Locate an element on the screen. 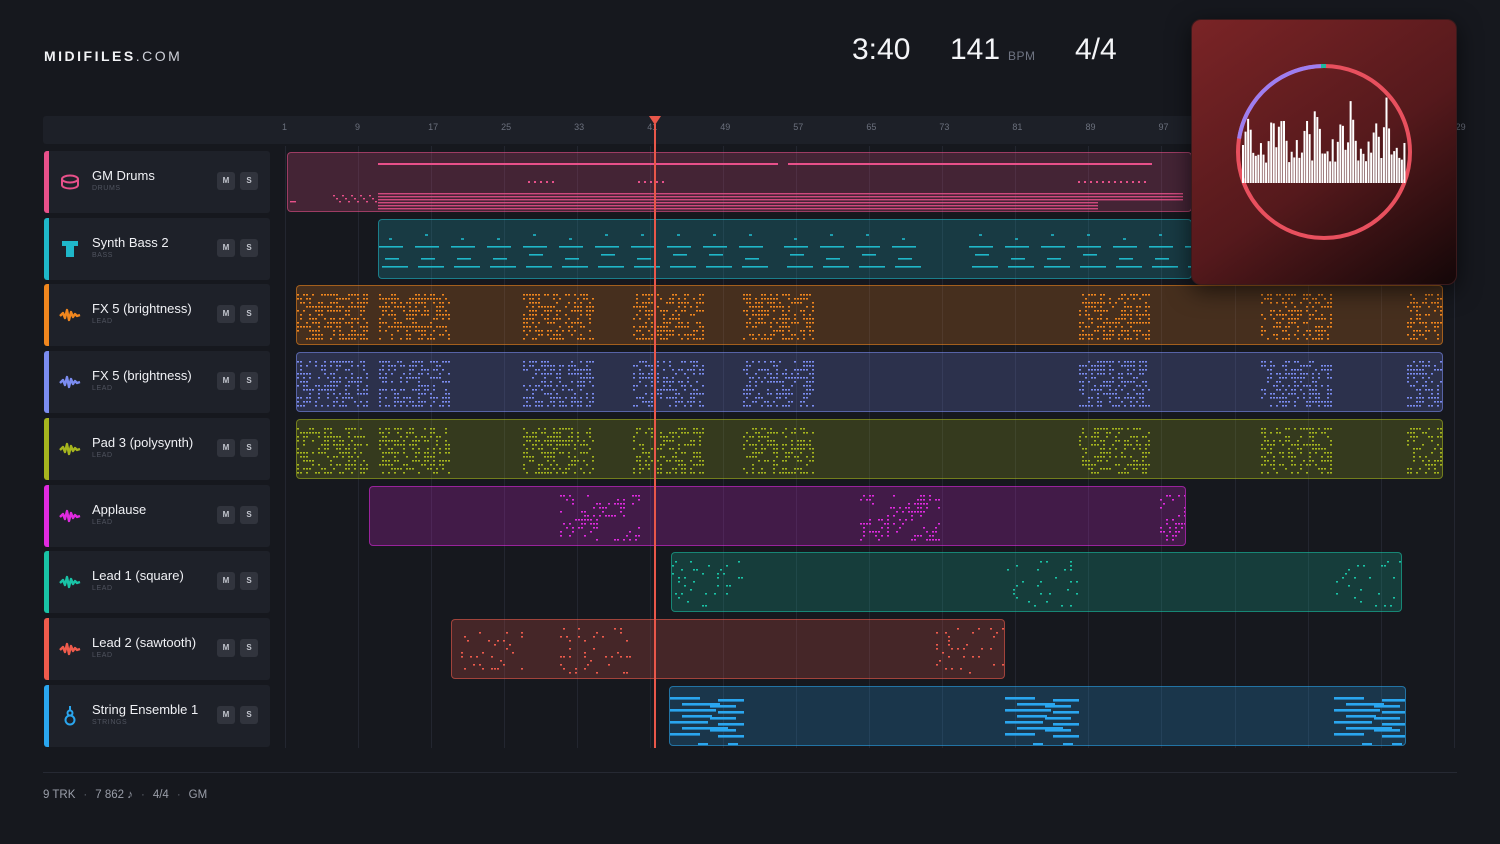 This screenshot has height=844, width=1500. footer-stats: 9 TRK · 7 862 ♪ · 4/4 · GM is located at coordinates (125, 795).